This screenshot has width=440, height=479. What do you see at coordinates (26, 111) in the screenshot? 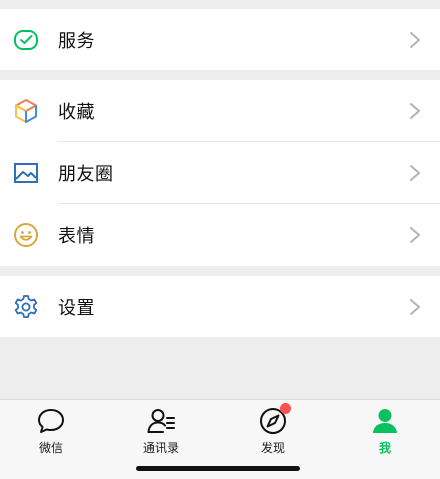
I see `cube-icon` at bounding box center [26, 111].